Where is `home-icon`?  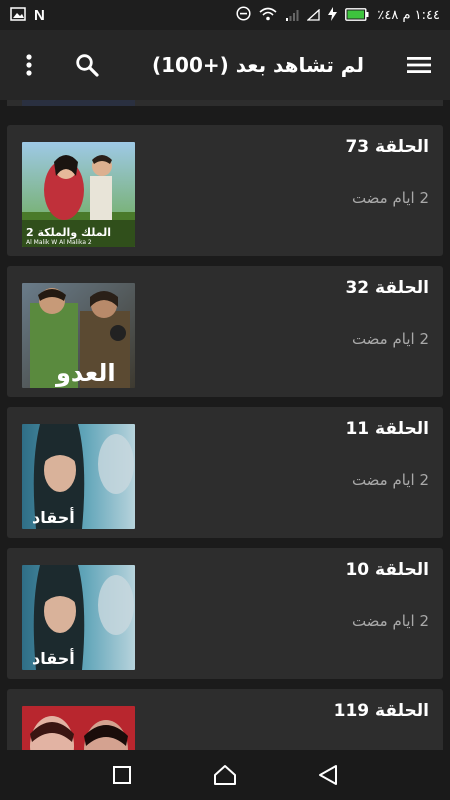 home-icon is located at coordinates (225, 775).